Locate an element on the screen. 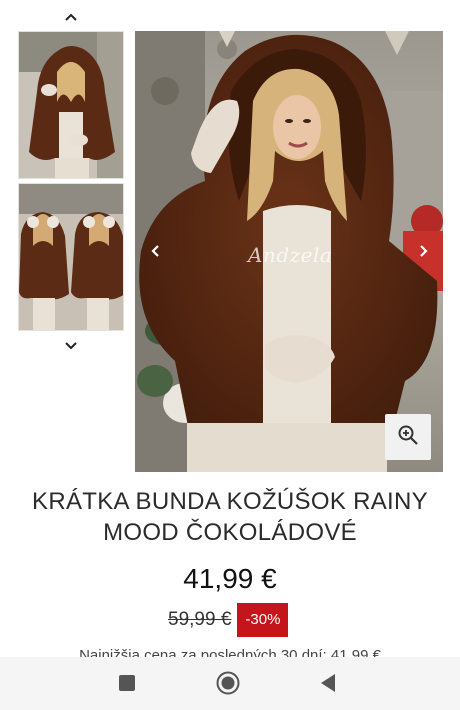  product-price: 41,99 € is located at coordinates (230, 578).